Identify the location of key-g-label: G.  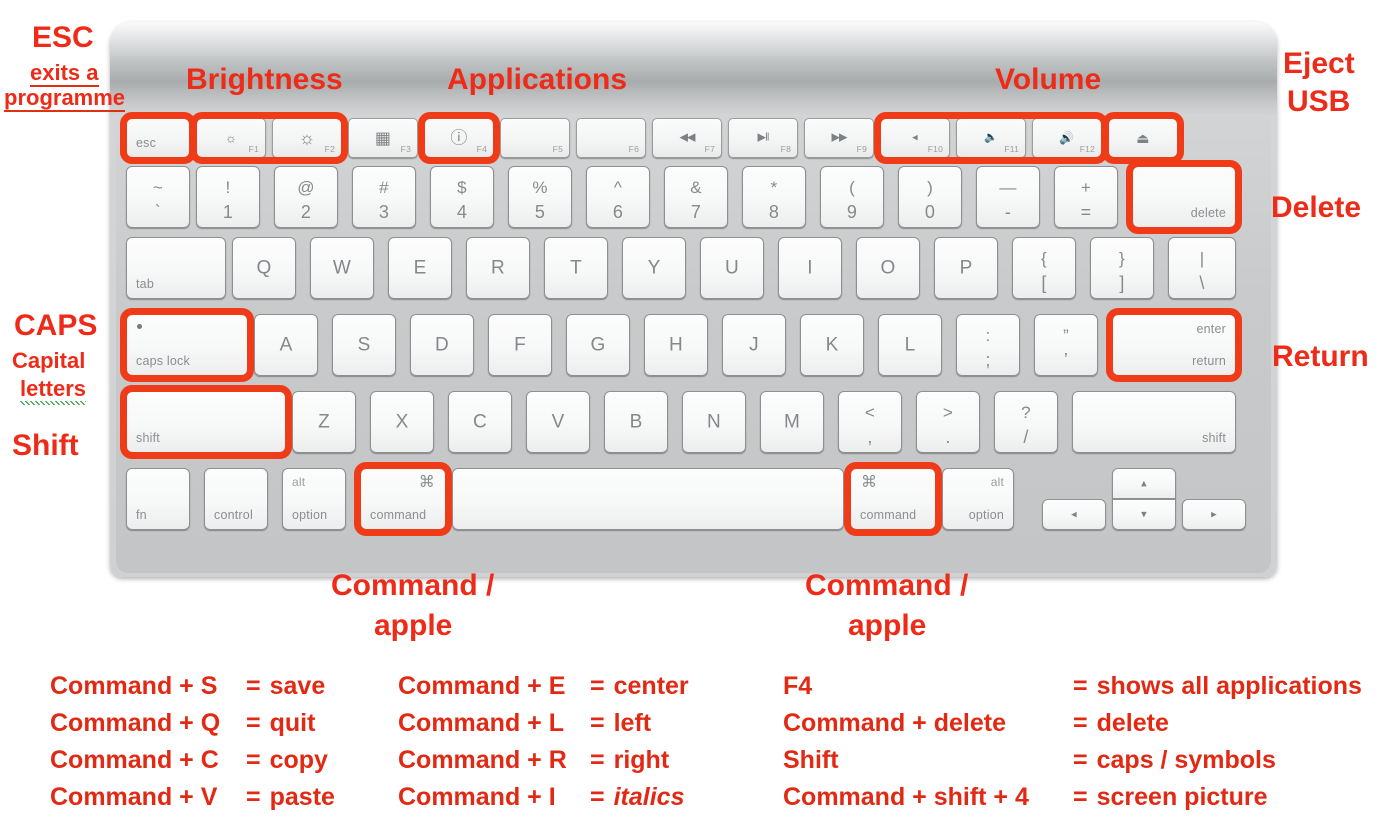
(598, 345).